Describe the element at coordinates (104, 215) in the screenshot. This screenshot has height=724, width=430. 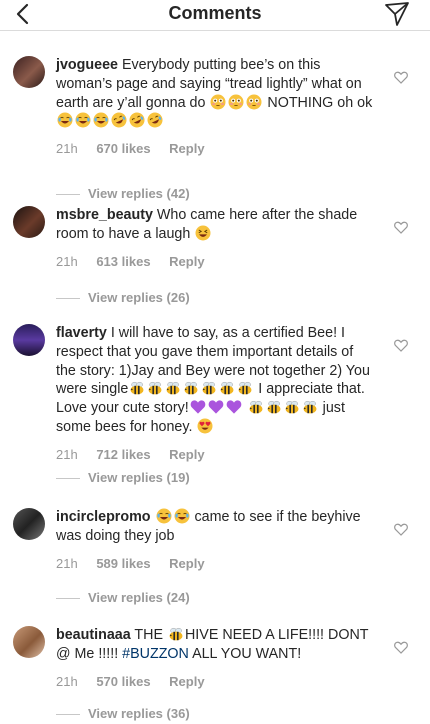
I see `comment-username: msbre_beauty` at that location.